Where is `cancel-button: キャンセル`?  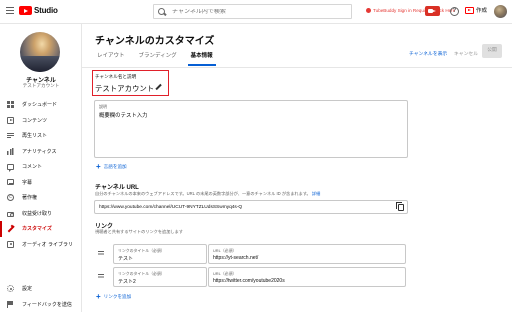
cancel-button: キャンセル is located at coordinates (466, 53).